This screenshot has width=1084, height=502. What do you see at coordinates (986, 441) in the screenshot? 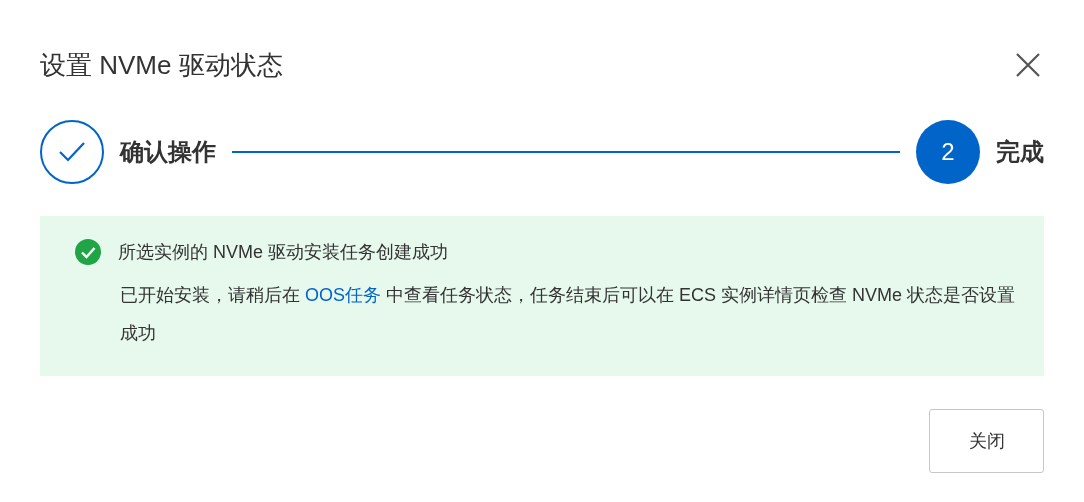
I see `close-button: 关闭` at bounding box center [986, 441].